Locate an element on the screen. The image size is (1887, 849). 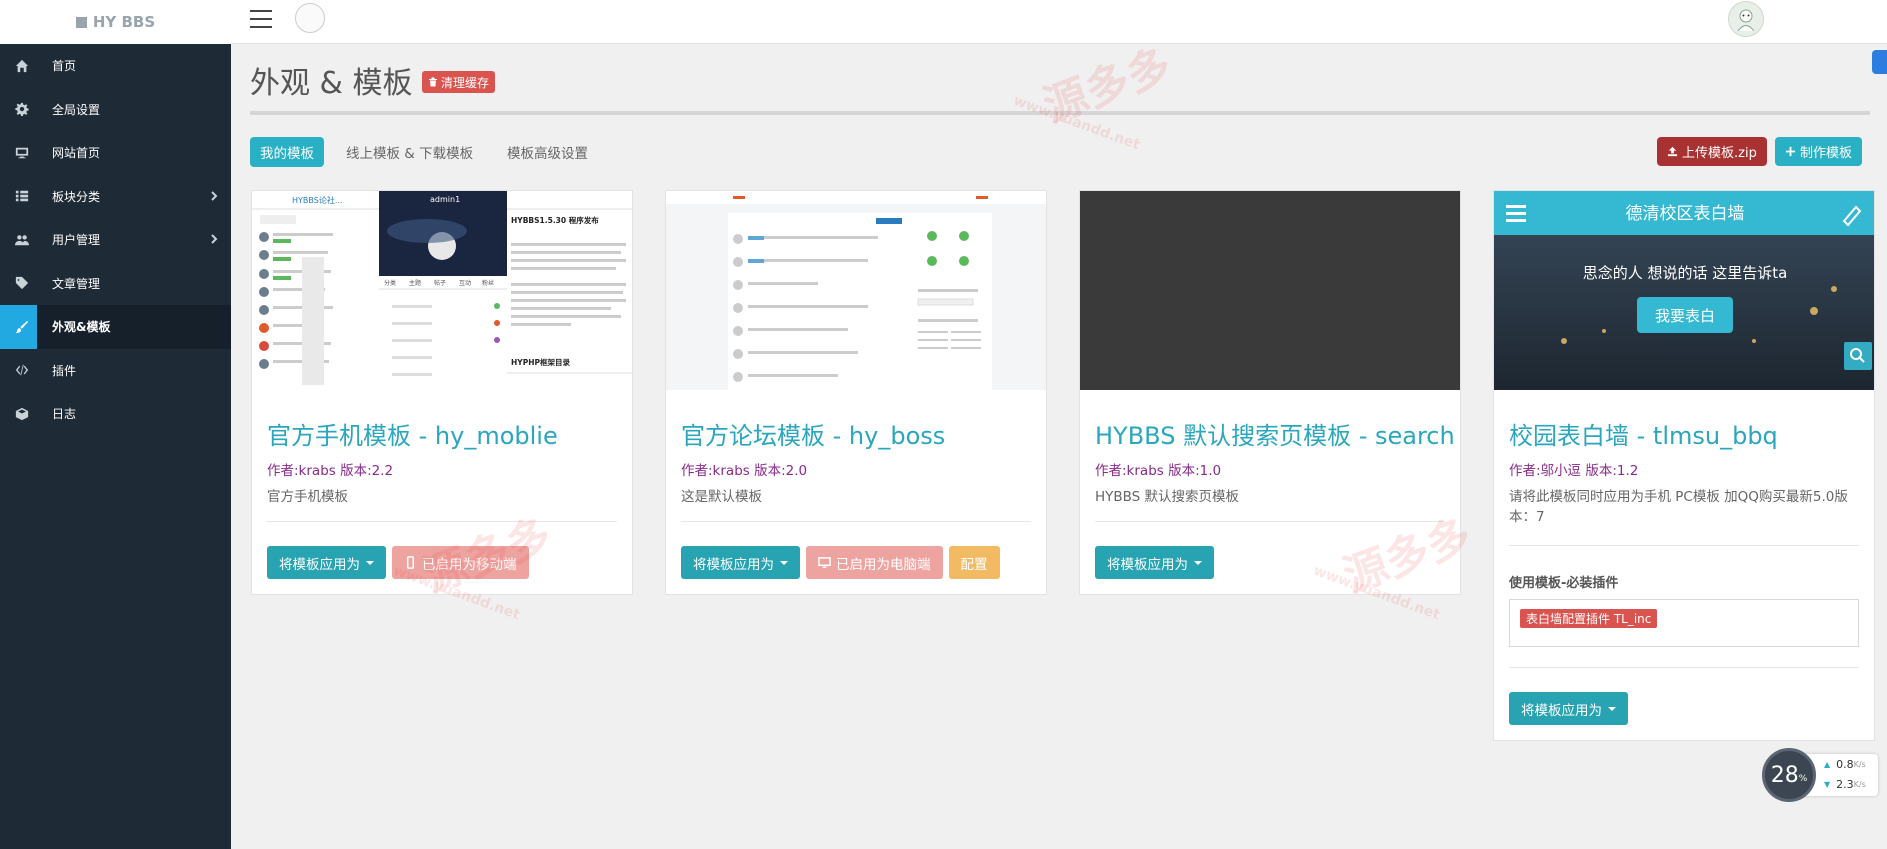
top-bar: HY BBS is located at coordinates (943, 22).